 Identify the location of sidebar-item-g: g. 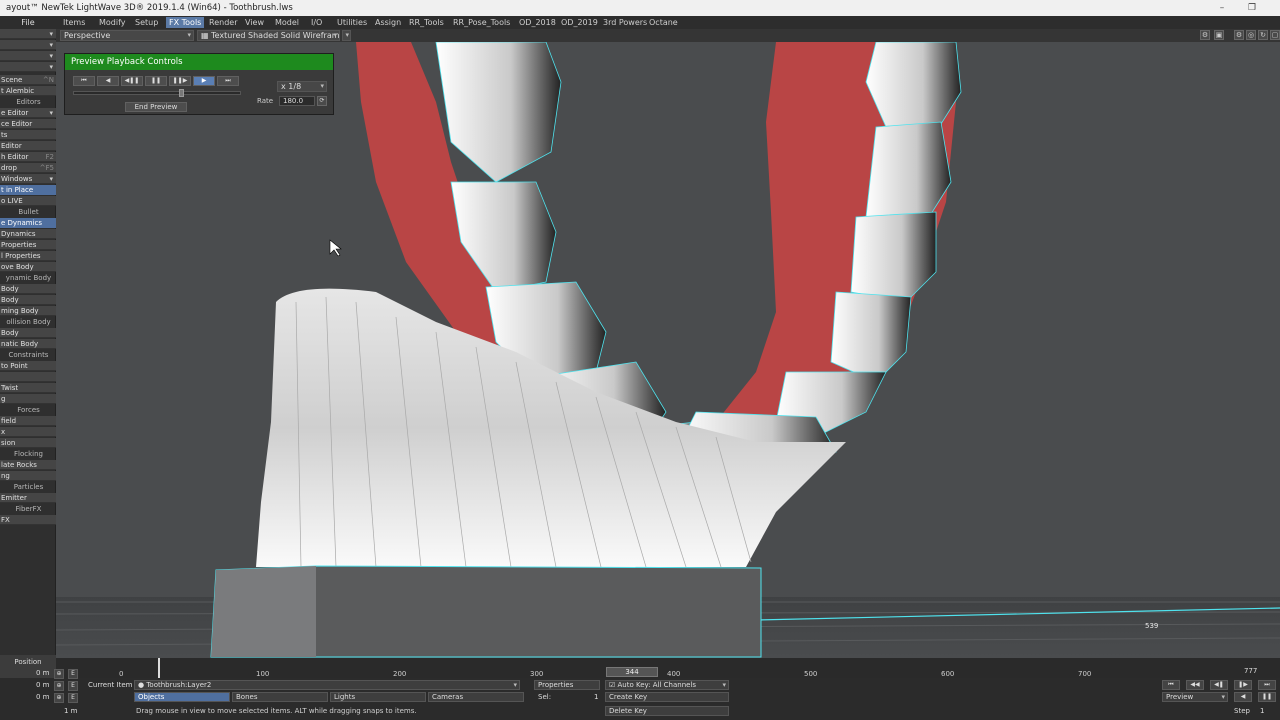
(28, 399).